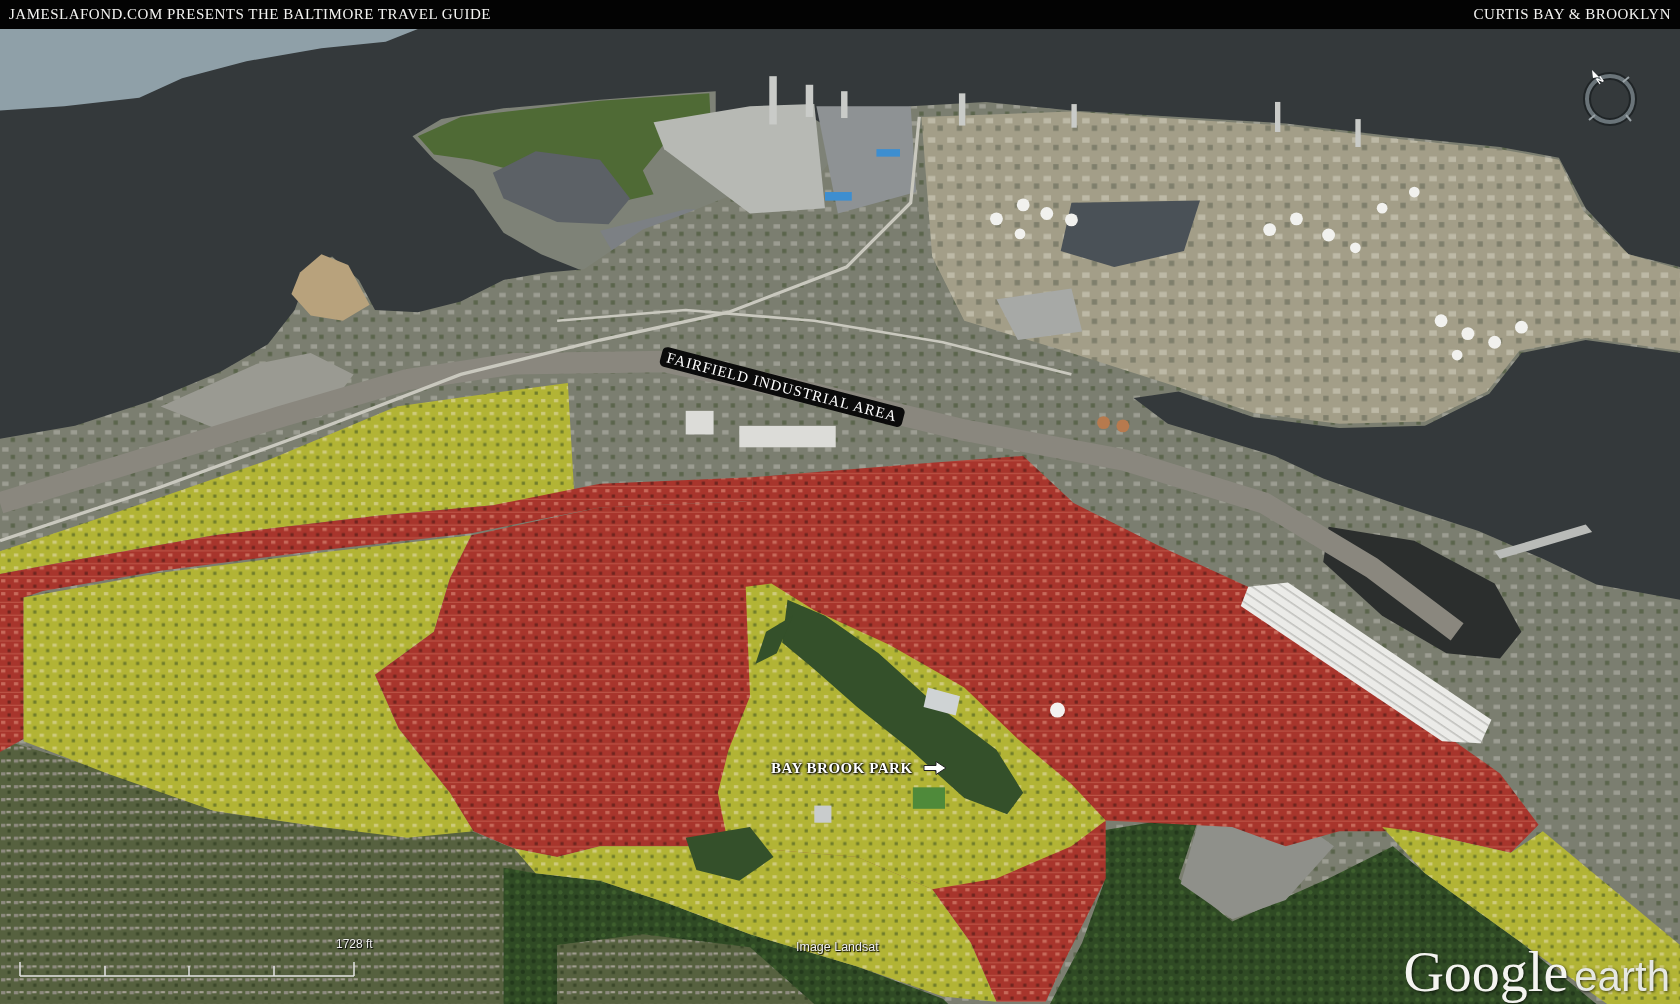 This screenshot has width=1680, height=1004. What do you see at coordinates (934, 768) in the screenshot?
I see `arrow-icon` at bounding box center [934, 768].